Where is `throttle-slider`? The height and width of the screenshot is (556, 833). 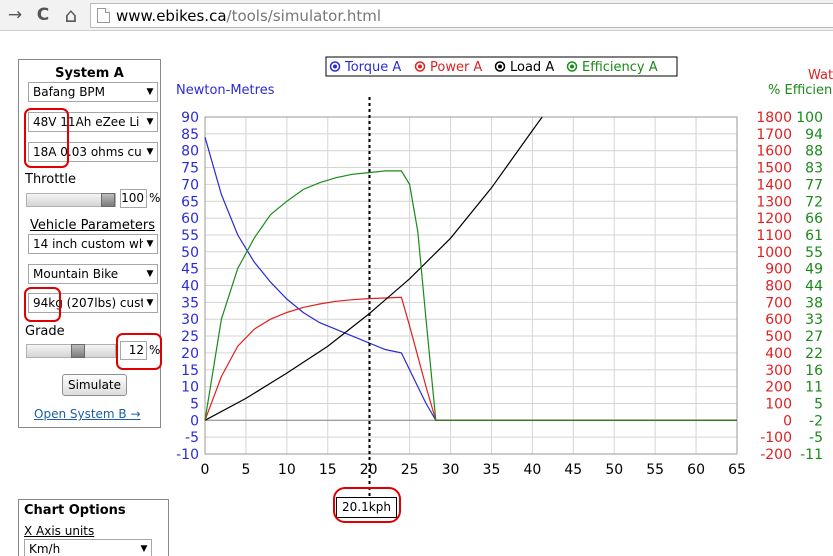 throttle-slider is located at coordinates (71, 200).